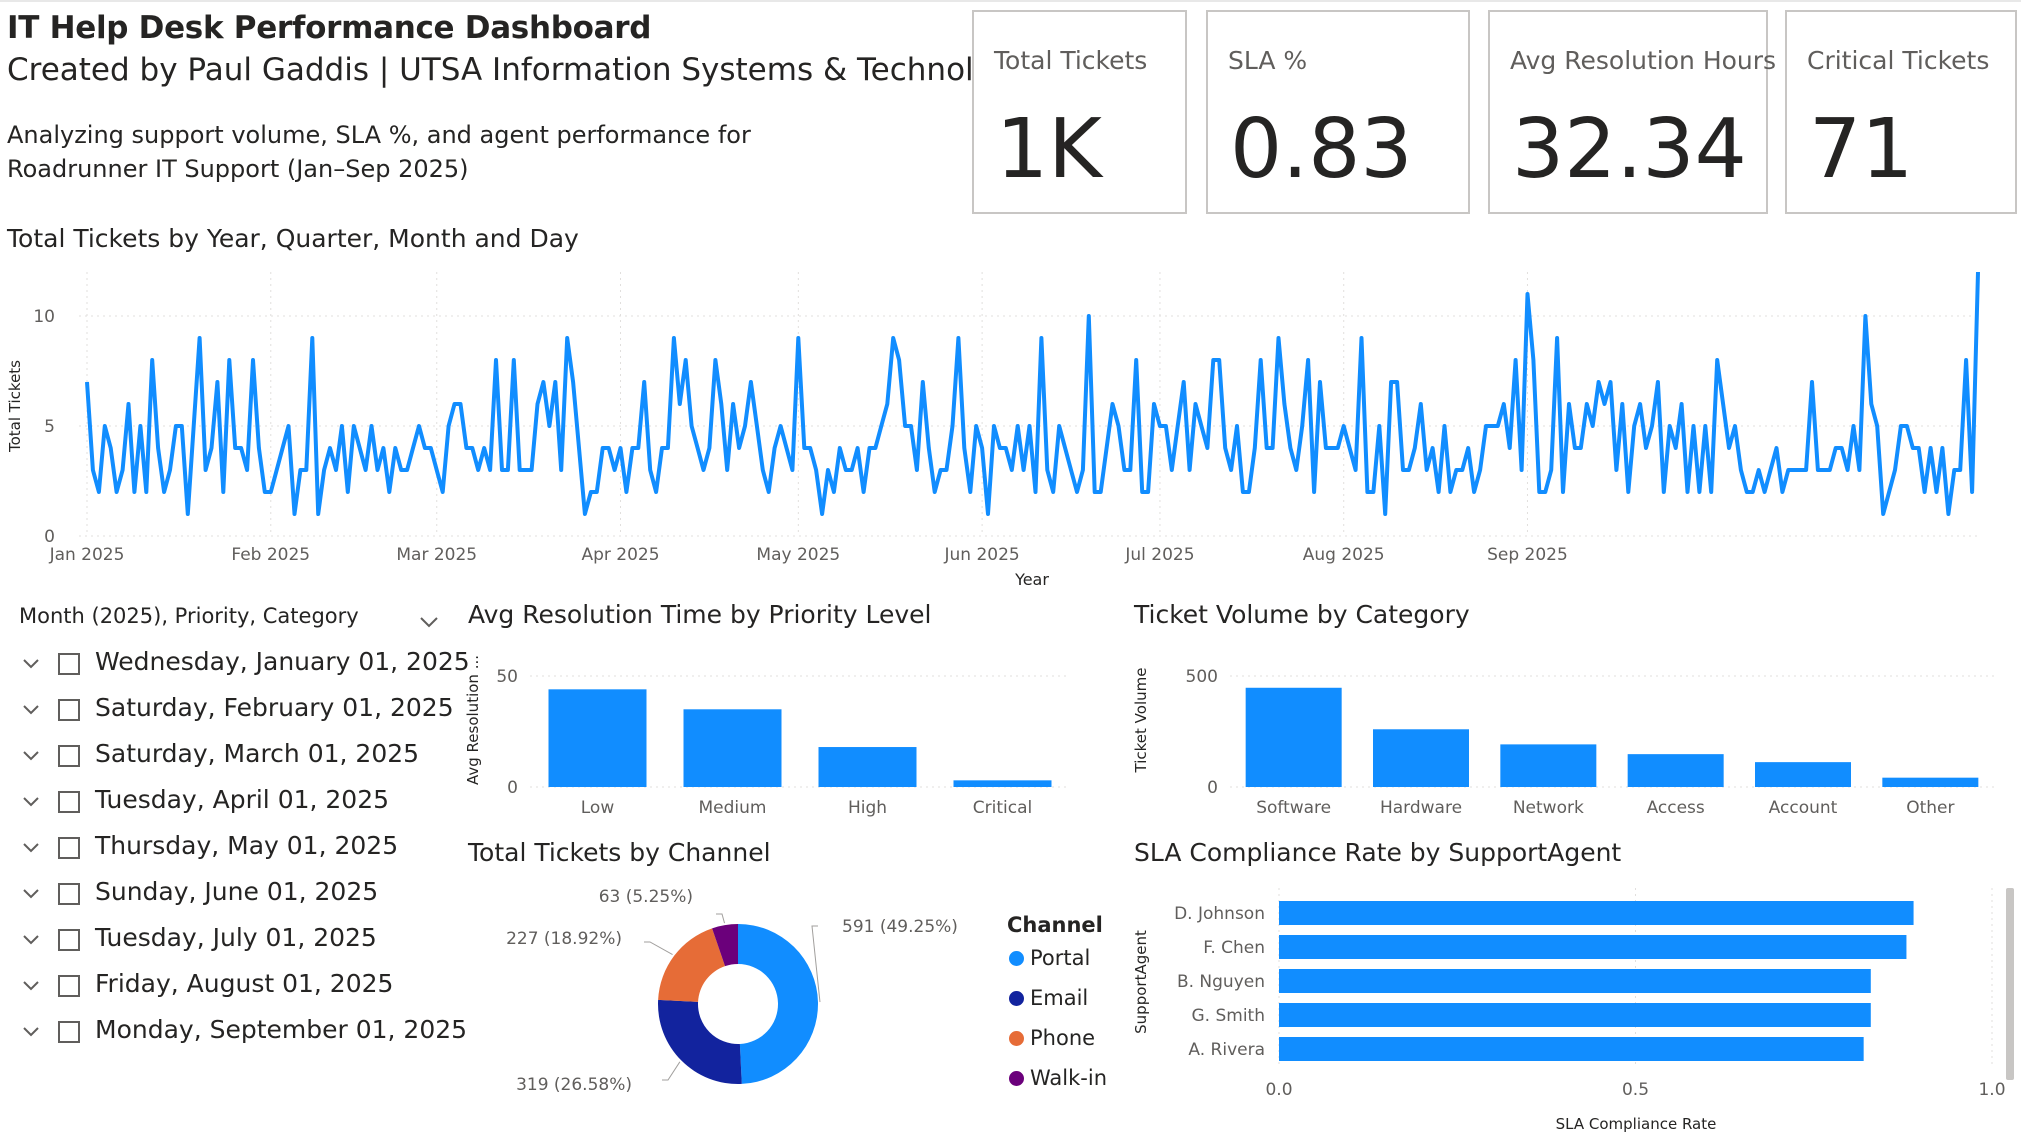 Image resolution: width=2021 pixels, height=1132 pixels. Describe the element at coordinates (867, 808) in the screenshot. I see `priority-x-tick: High` at that location.